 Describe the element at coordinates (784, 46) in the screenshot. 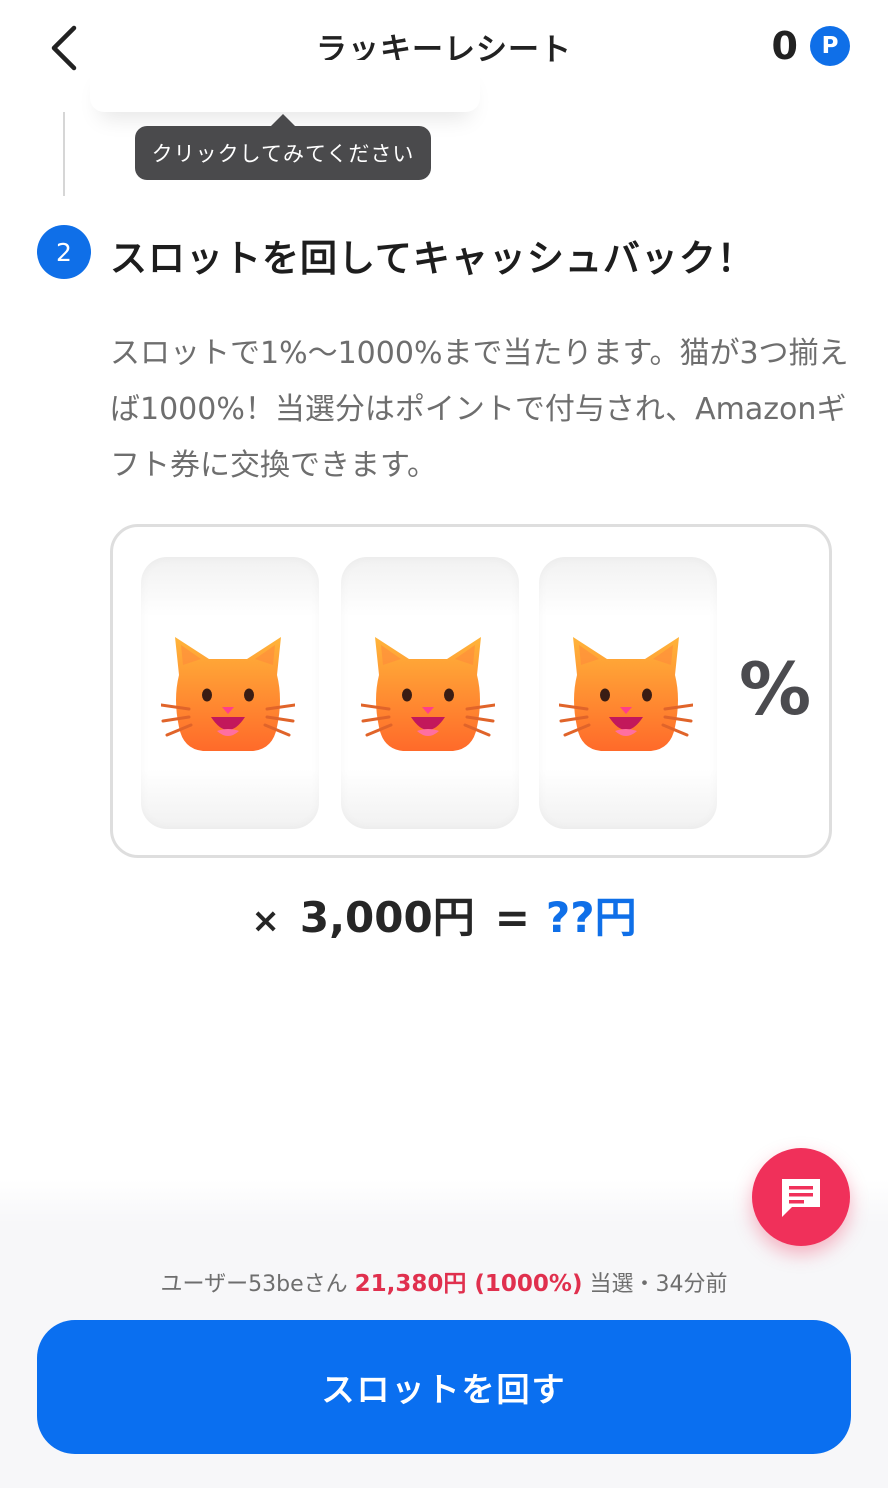

I see `points-value: 0` at that location.